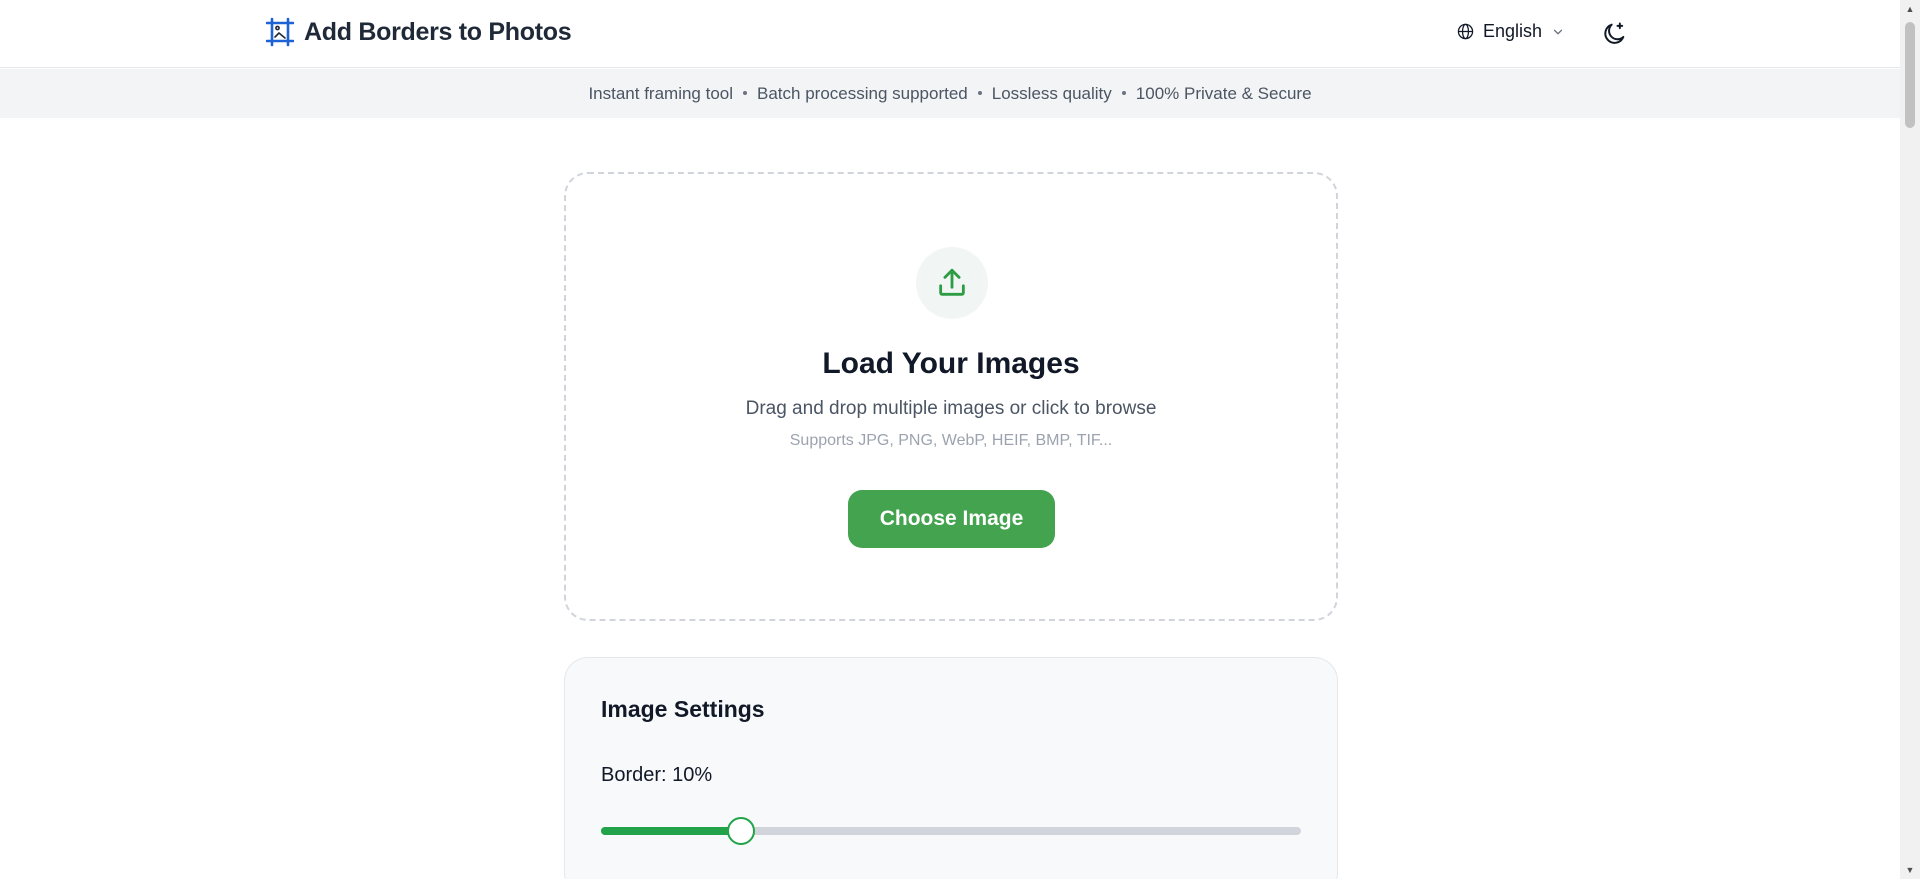  I want to click on upload-icon-circle, so click(952, 283).